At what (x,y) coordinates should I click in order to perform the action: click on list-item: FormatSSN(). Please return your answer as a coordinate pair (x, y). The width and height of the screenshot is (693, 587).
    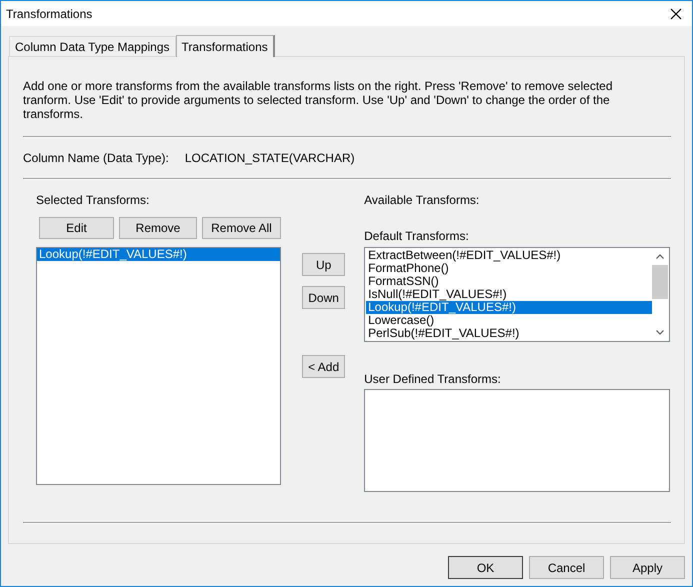
    Looking at the image, I should click on (509, 281).